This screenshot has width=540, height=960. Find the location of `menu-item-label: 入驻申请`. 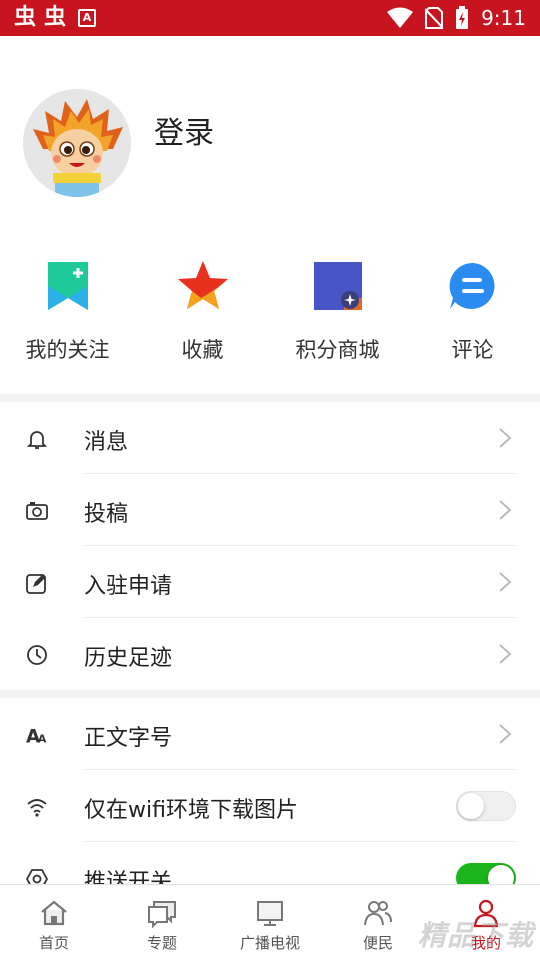

menu-item-label: 入驻申请 is located at coordinates (128, 586).